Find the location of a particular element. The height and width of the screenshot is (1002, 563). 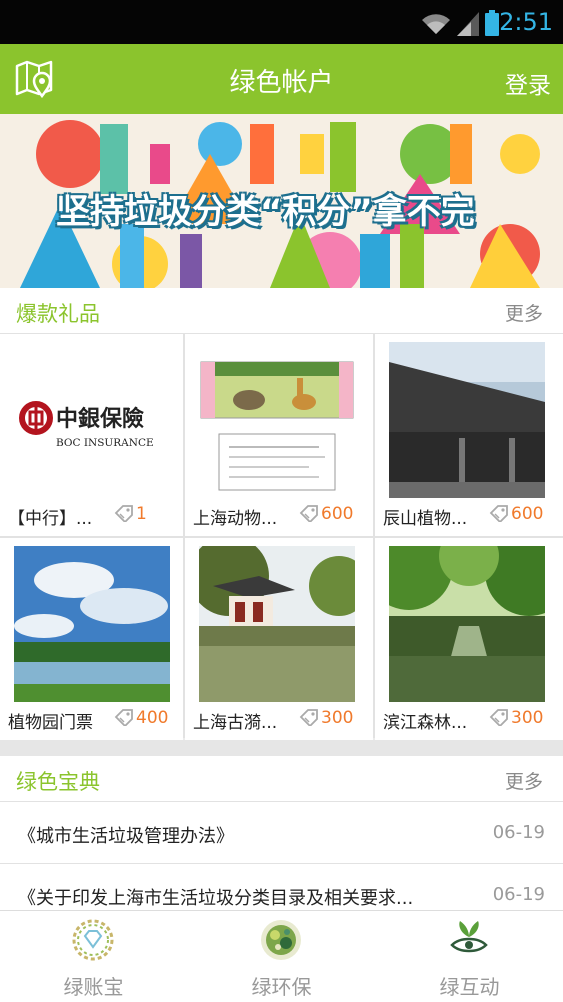

news-item: 《城市生活垃圾管理办法》 06-19 is located at coordinates (281, 833).